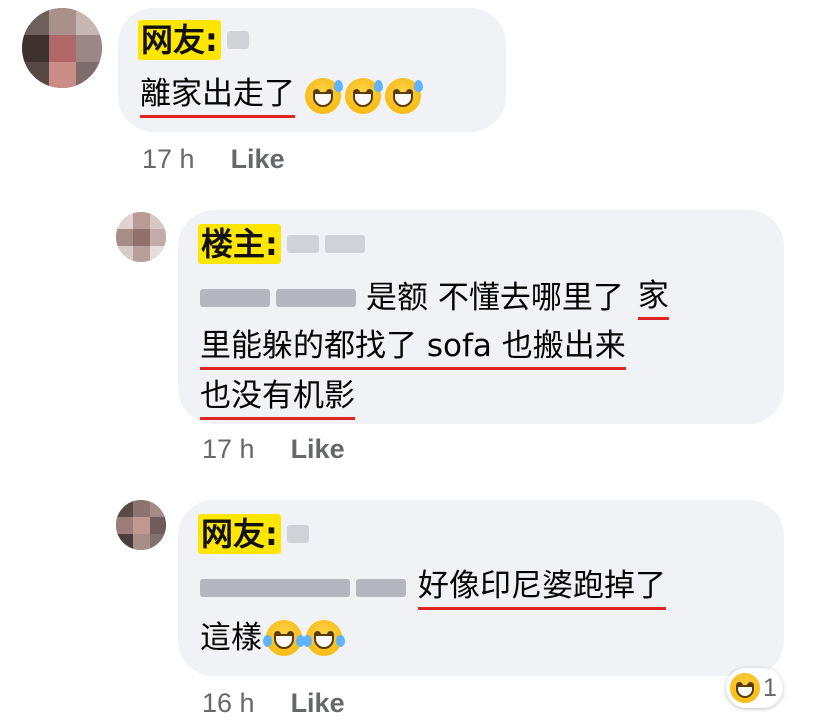 This screenshot has height=724, width=828. Describe the element at coordinates (542, 588) in the screenshot. I see `highlighted-text: 好像印尼婆跑掉了` at that location.